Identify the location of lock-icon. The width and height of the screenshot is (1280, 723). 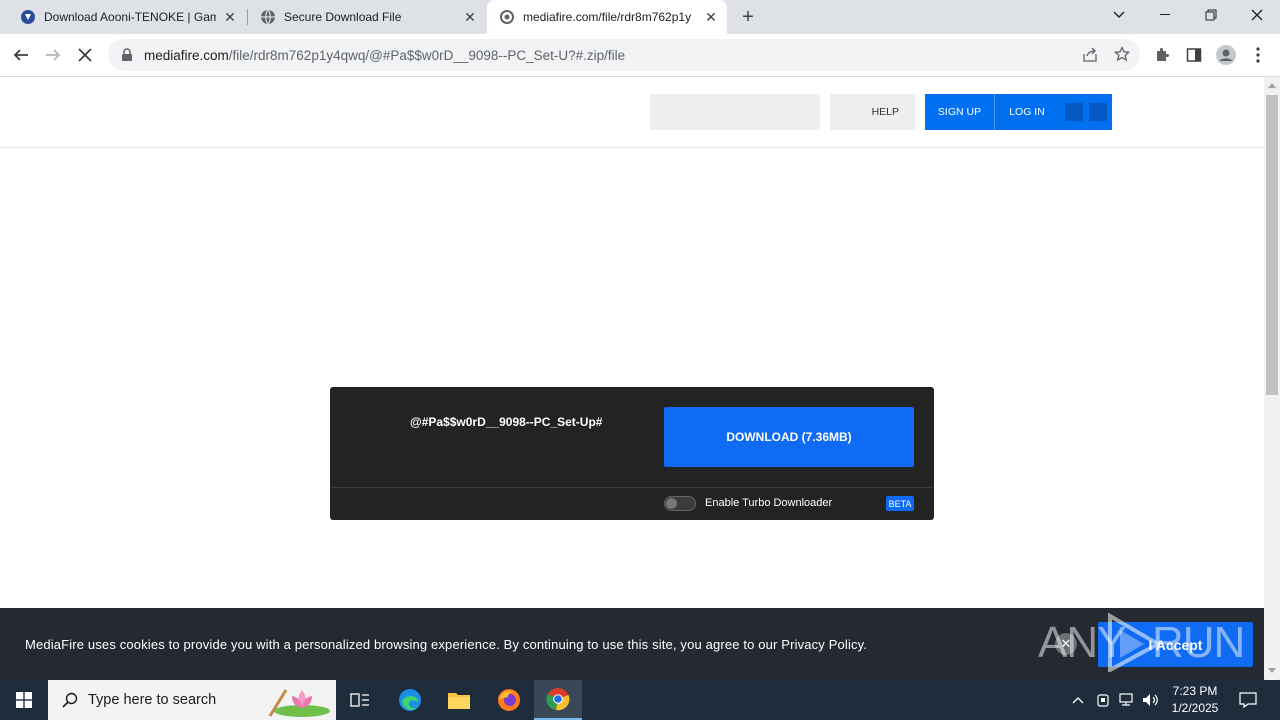
(127, 55).